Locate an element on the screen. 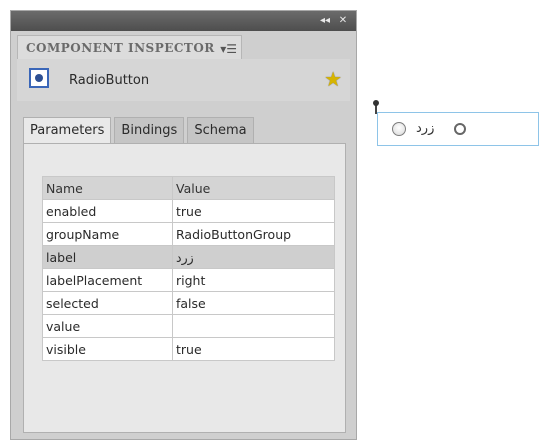  grid-header-row: Name Value is located at coordinates (188, 188).